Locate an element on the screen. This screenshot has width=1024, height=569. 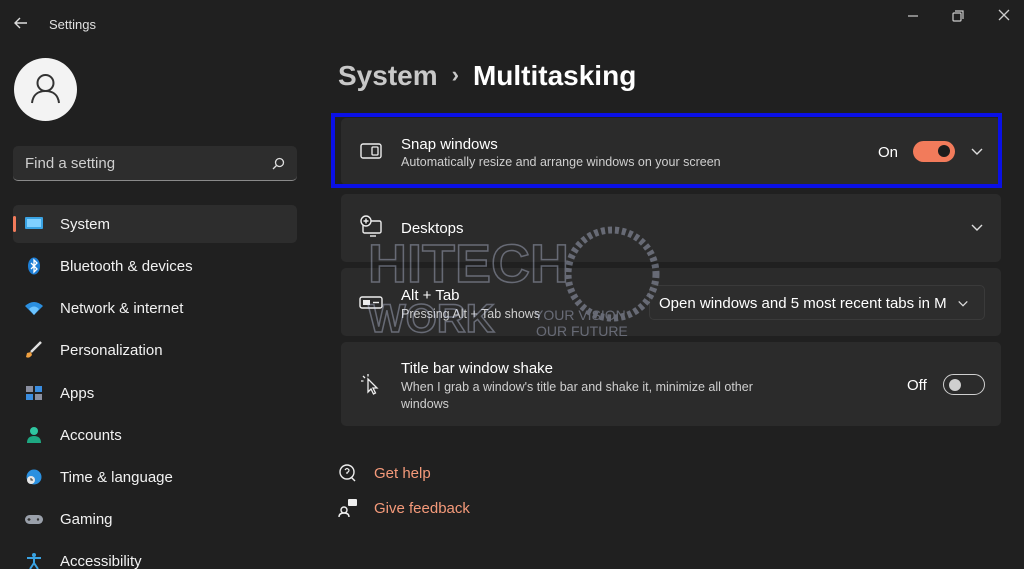
sidebar-item-bluetooth: Bluetooth & devices is located at coordinates (155, 266).